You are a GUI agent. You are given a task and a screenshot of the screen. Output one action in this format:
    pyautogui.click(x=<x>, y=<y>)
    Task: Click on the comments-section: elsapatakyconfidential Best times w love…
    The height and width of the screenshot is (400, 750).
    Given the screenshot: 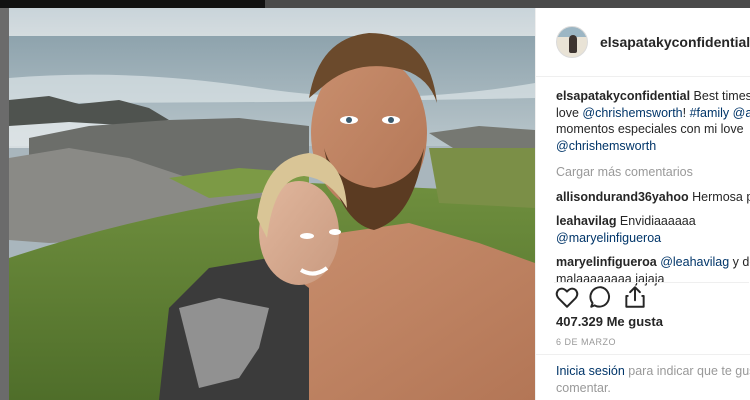 What is the action you would take?
    pyautogui.click(x=653, y=187)
    